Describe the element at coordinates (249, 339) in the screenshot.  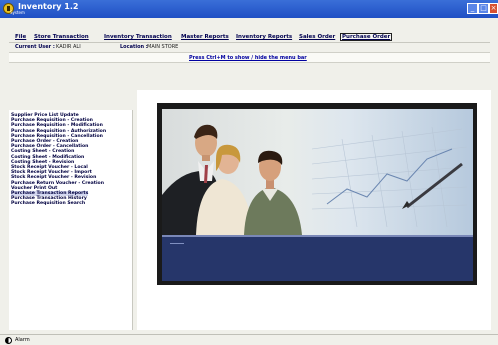
I see `status-bar: Alarm` at that location.